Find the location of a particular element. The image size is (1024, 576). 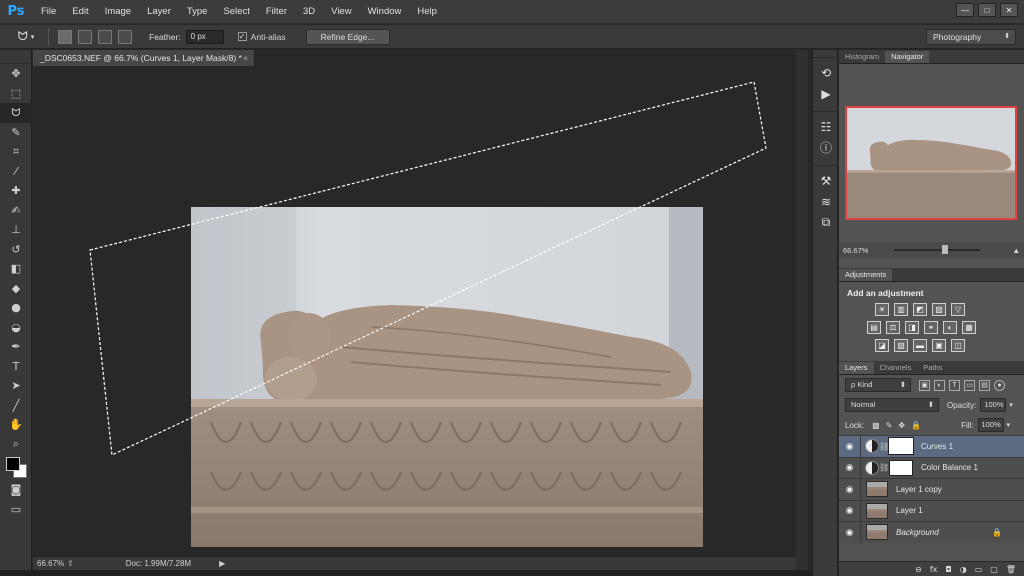

blur-tool-icon: ● is located at coordinates (16, 308).